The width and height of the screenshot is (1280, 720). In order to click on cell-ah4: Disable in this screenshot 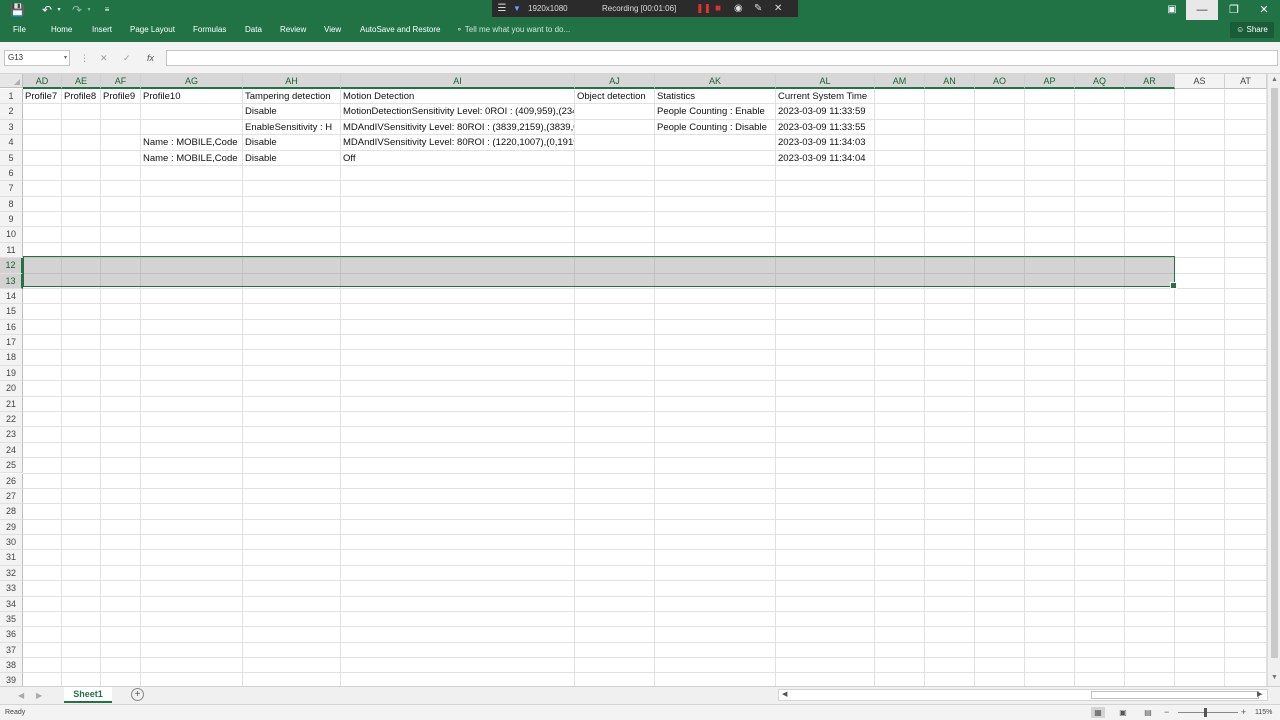, I will do `click(291, 142)`.